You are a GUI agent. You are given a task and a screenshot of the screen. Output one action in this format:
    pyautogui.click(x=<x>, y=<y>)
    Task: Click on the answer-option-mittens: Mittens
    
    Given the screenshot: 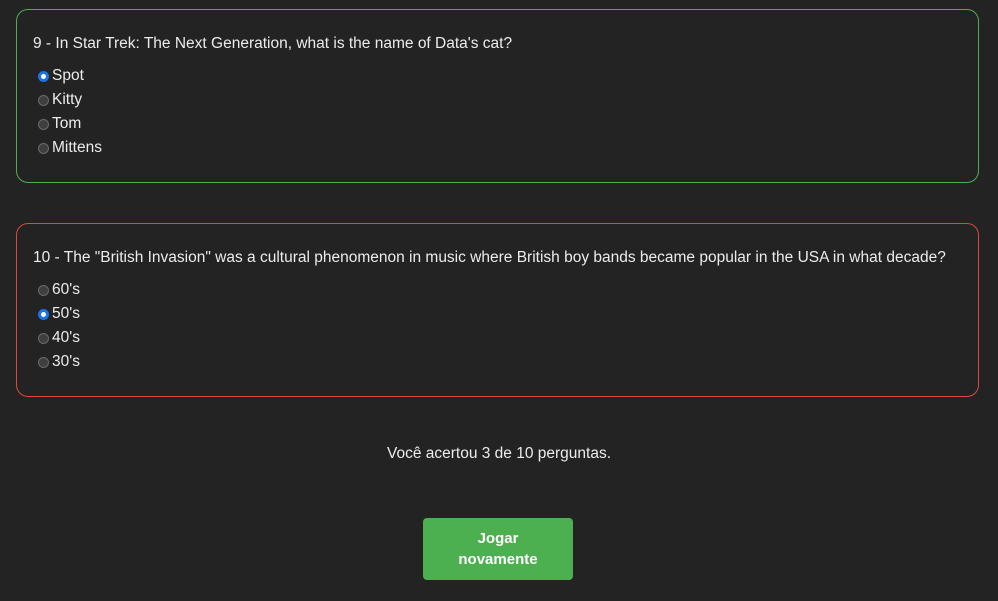 What is the action you would take?
    pyautogui.click(x=498, y=148)
    